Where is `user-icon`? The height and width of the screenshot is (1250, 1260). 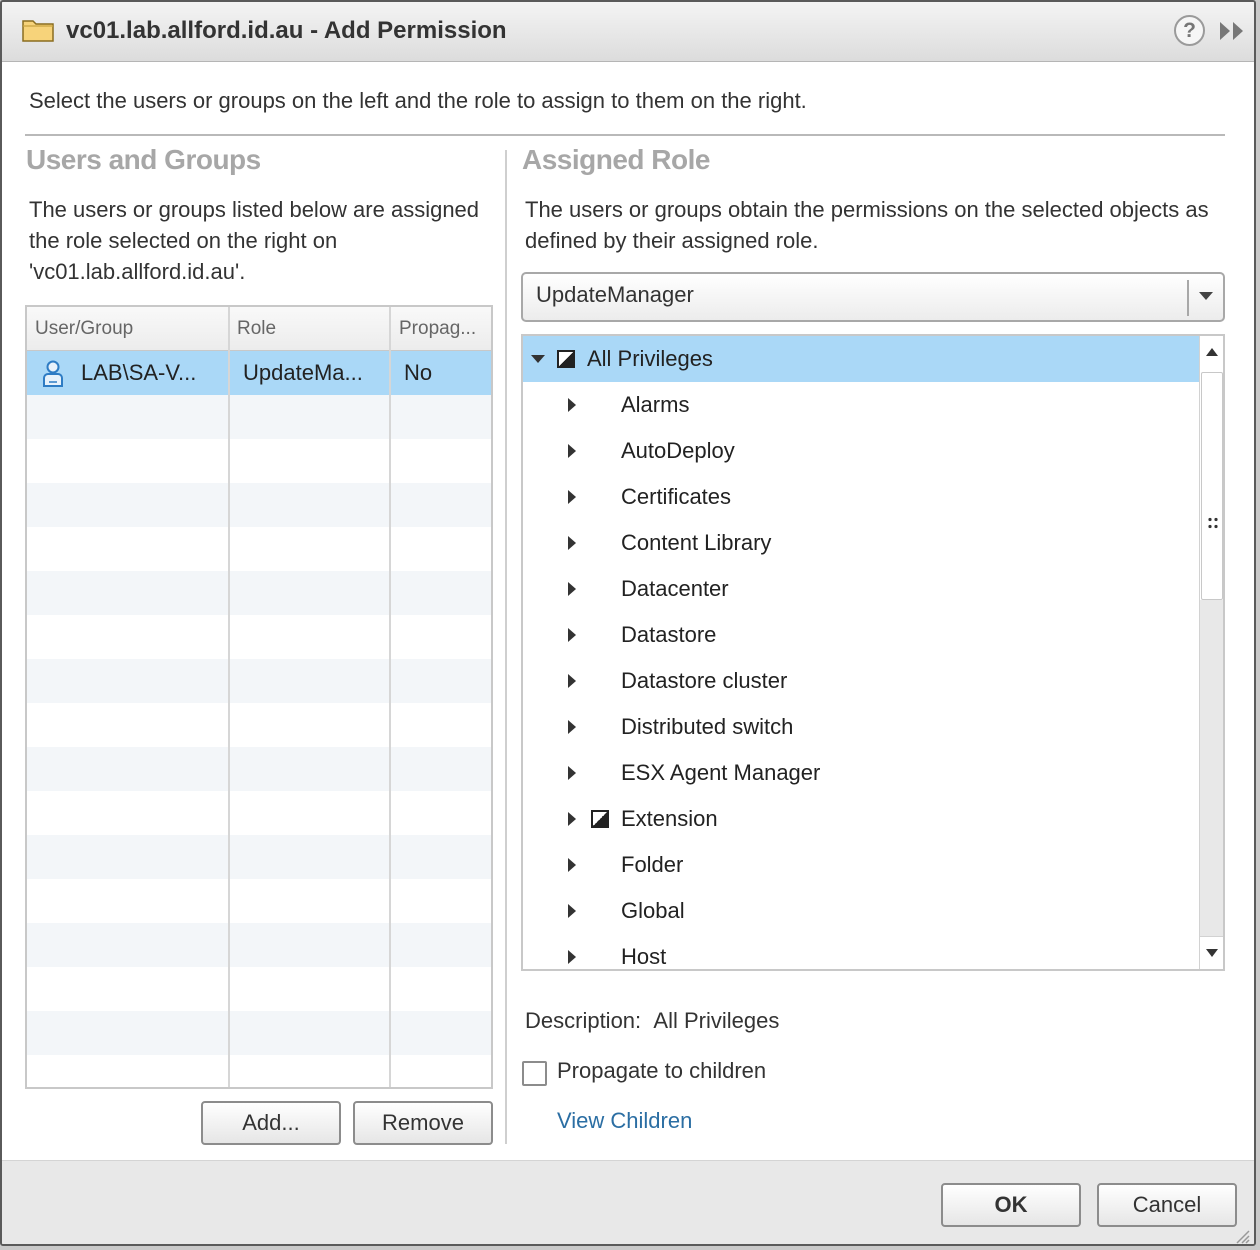 user-icon is located at coordinates (53, 373).